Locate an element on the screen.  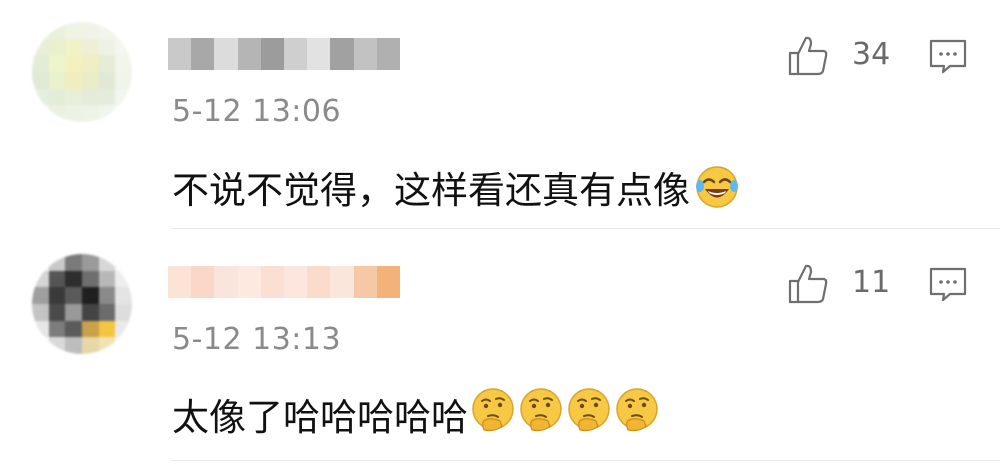
comment-text: 不说不觉得，这样看还真有点像 is located at coordinates (456, 187).